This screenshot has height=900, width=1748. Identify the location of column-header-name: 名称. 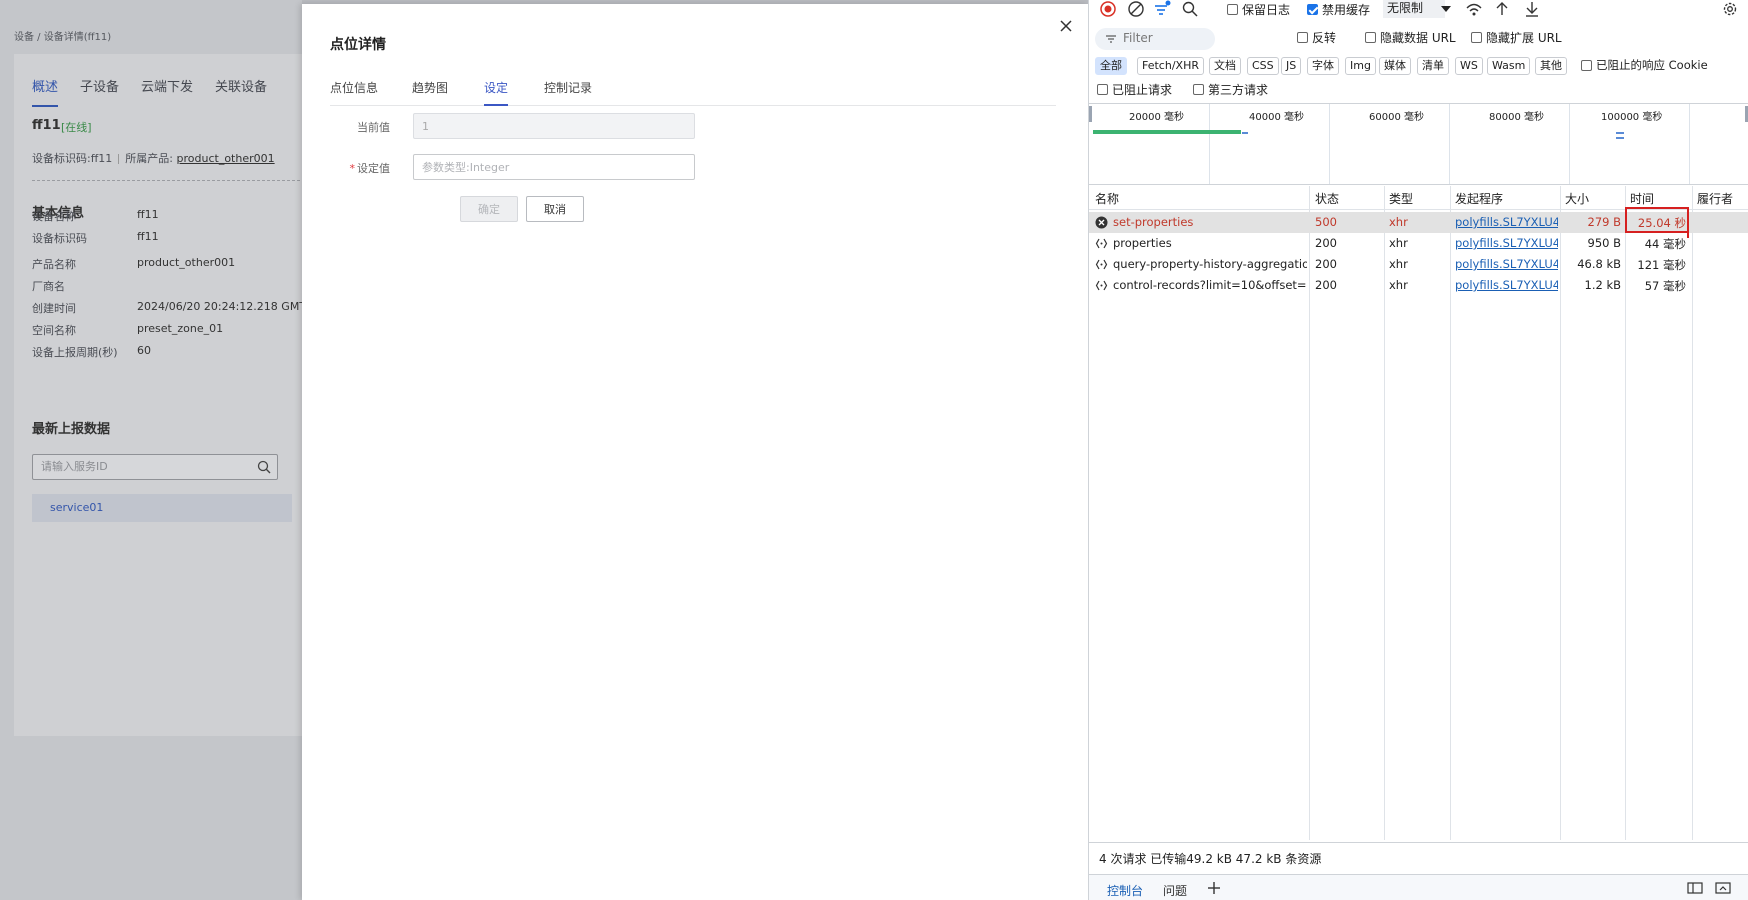
(1107, 198).